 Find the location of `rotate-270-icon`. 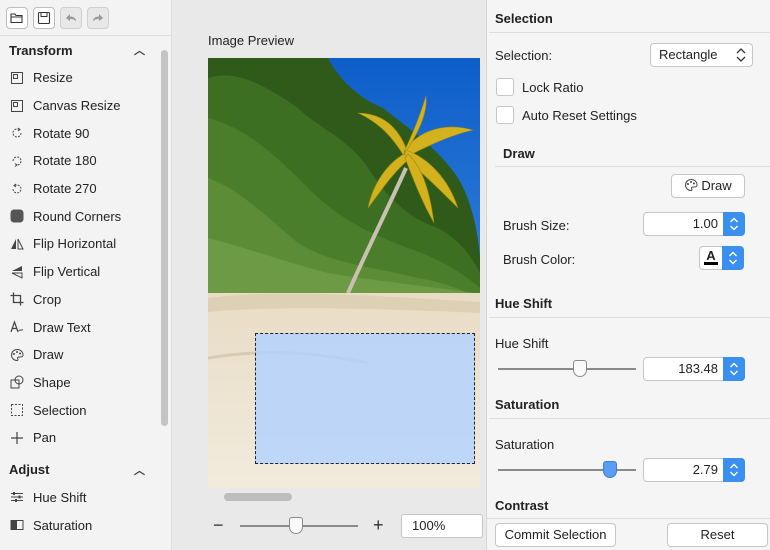

rotate-270-icon is located at coordinates (16, 188).